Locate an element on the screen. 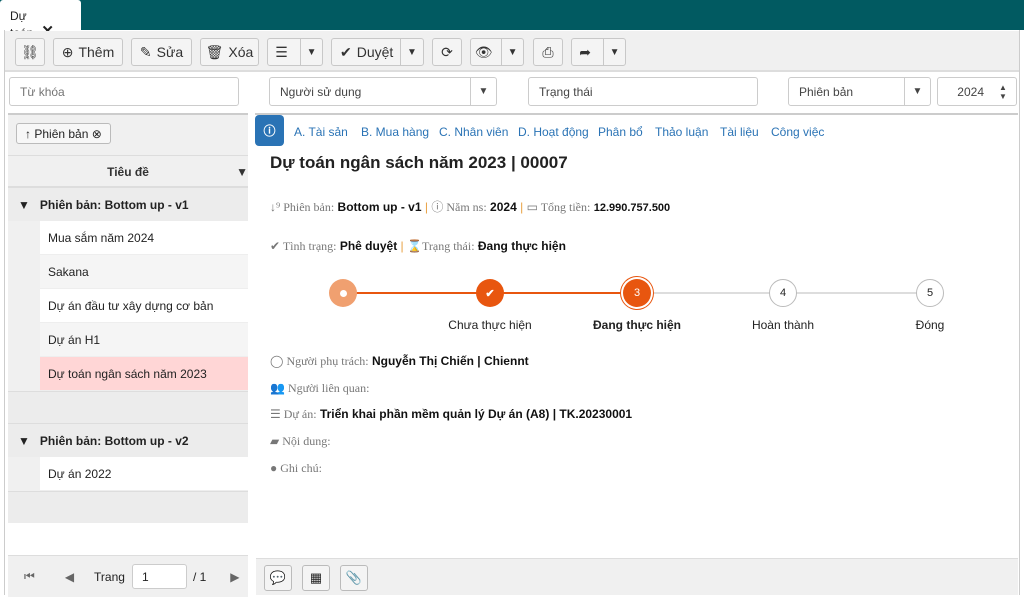  page-title: Dự toán ngân sách năm 2023 | 00007 is located at coordinates (419, 162).